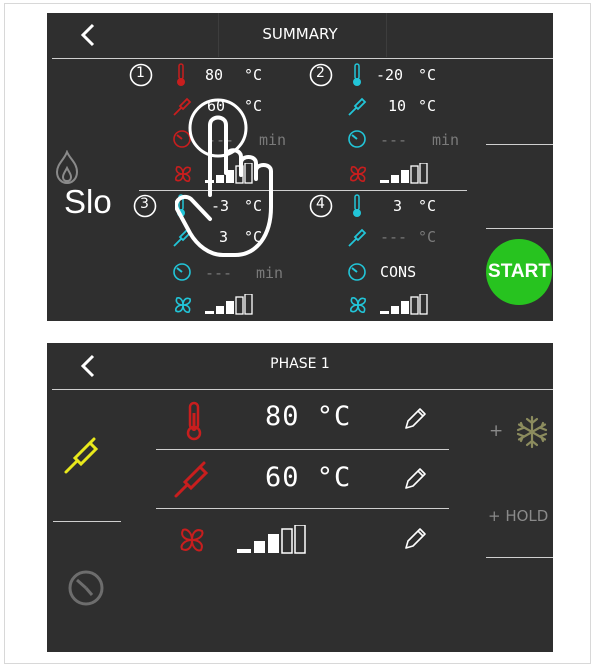 The height and width of the screenshot is (669, 596). Describe the element at coordinates (219, 273) in the screenshot. I see `phase3-time: ---` at that location.